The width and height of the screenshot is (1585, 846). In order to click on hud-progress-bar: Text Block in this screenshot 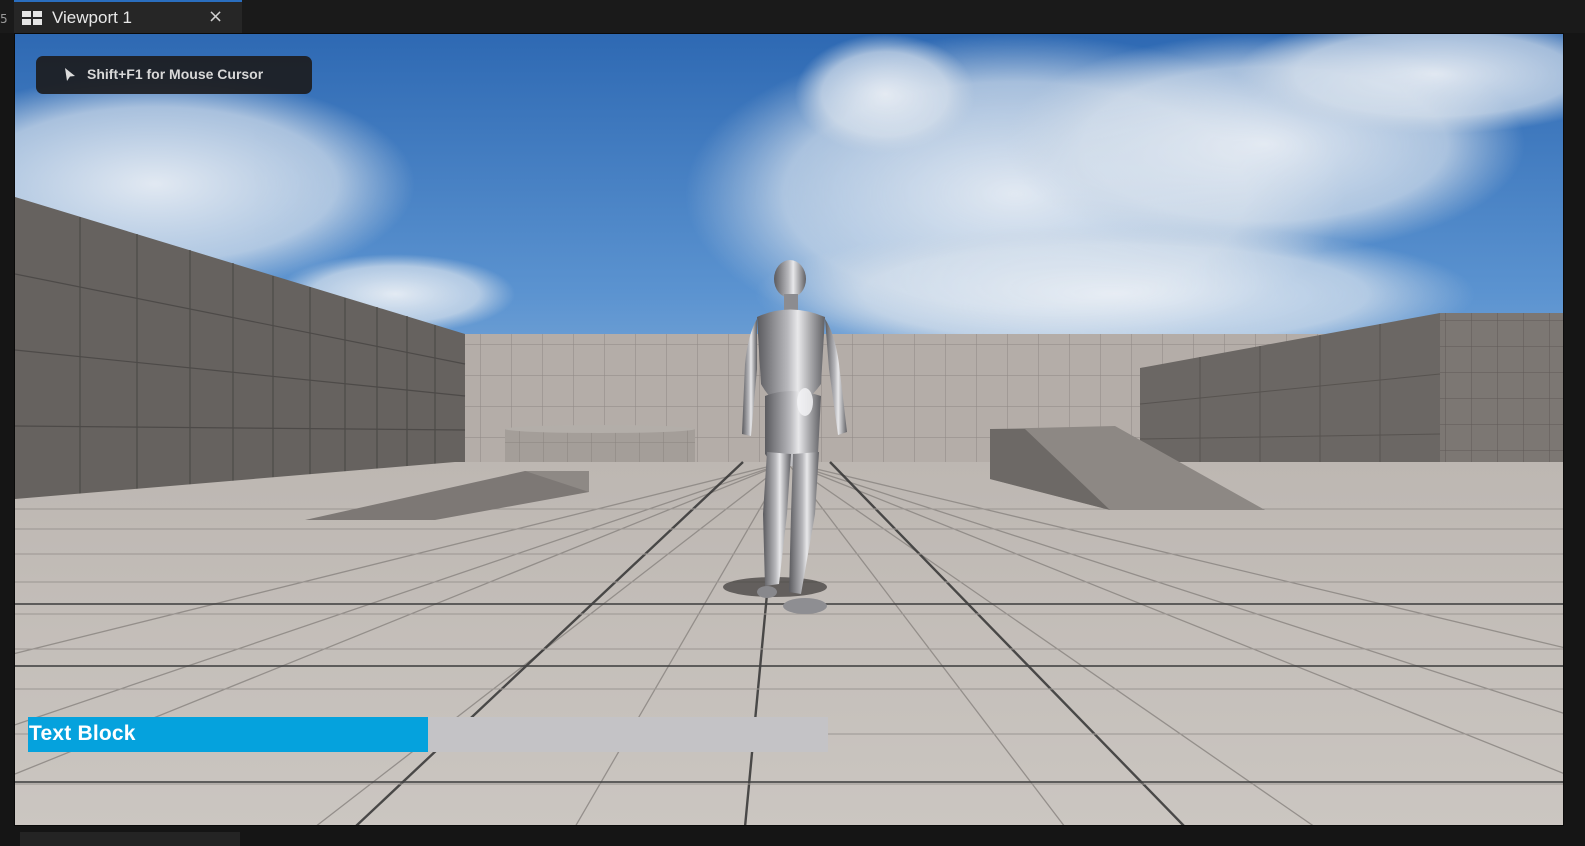, I will do `click(428, 734)`.